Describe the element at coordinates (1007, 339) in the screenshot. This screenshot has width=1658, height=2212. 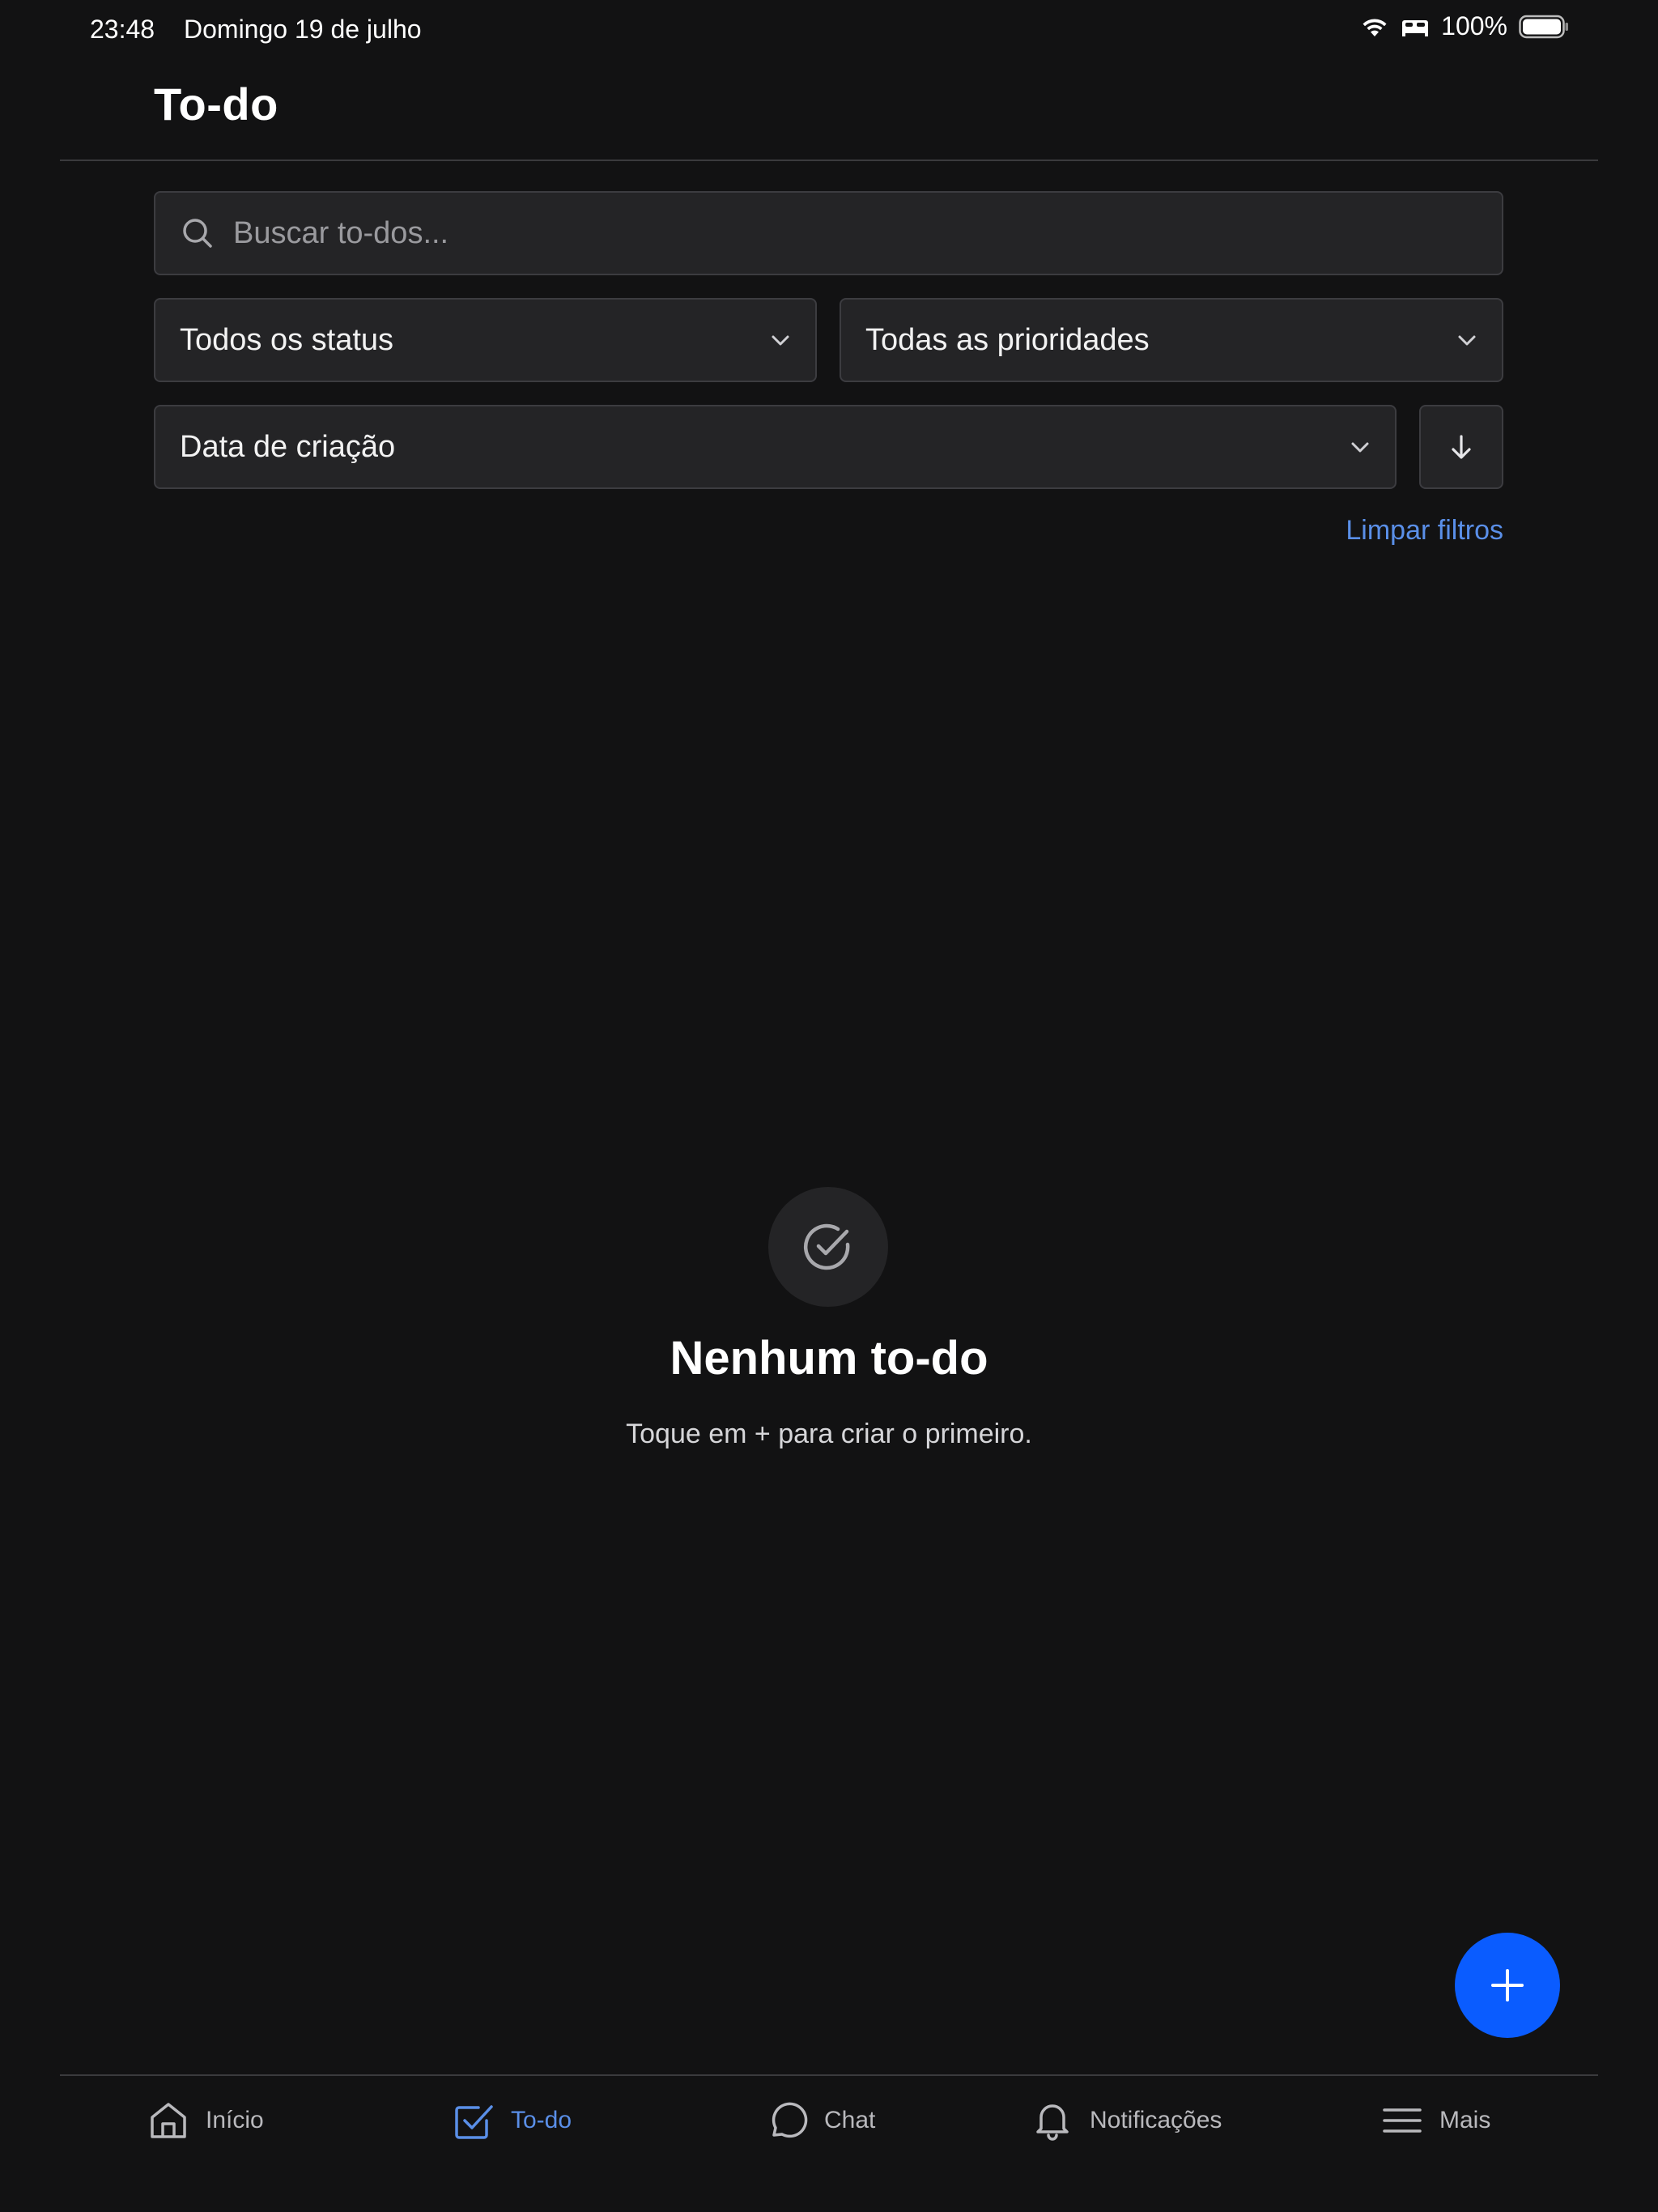
I see `priority-filter-value: Todas as prioridades` at that location.